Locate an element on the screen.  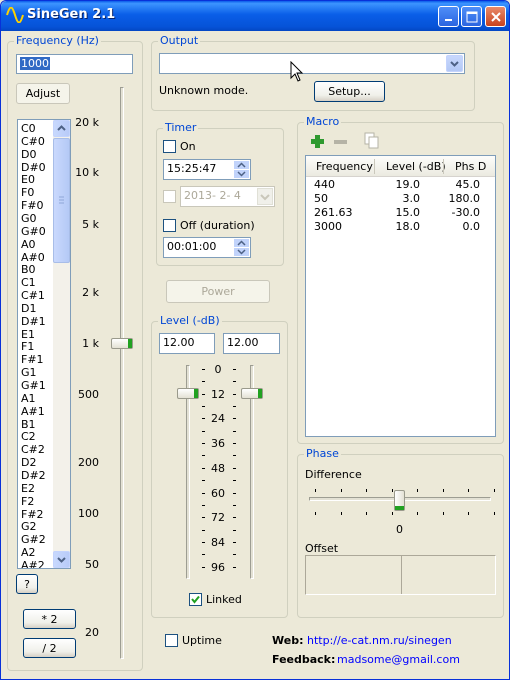
note-list-item: F#2 is located at coordinates (32, 515).